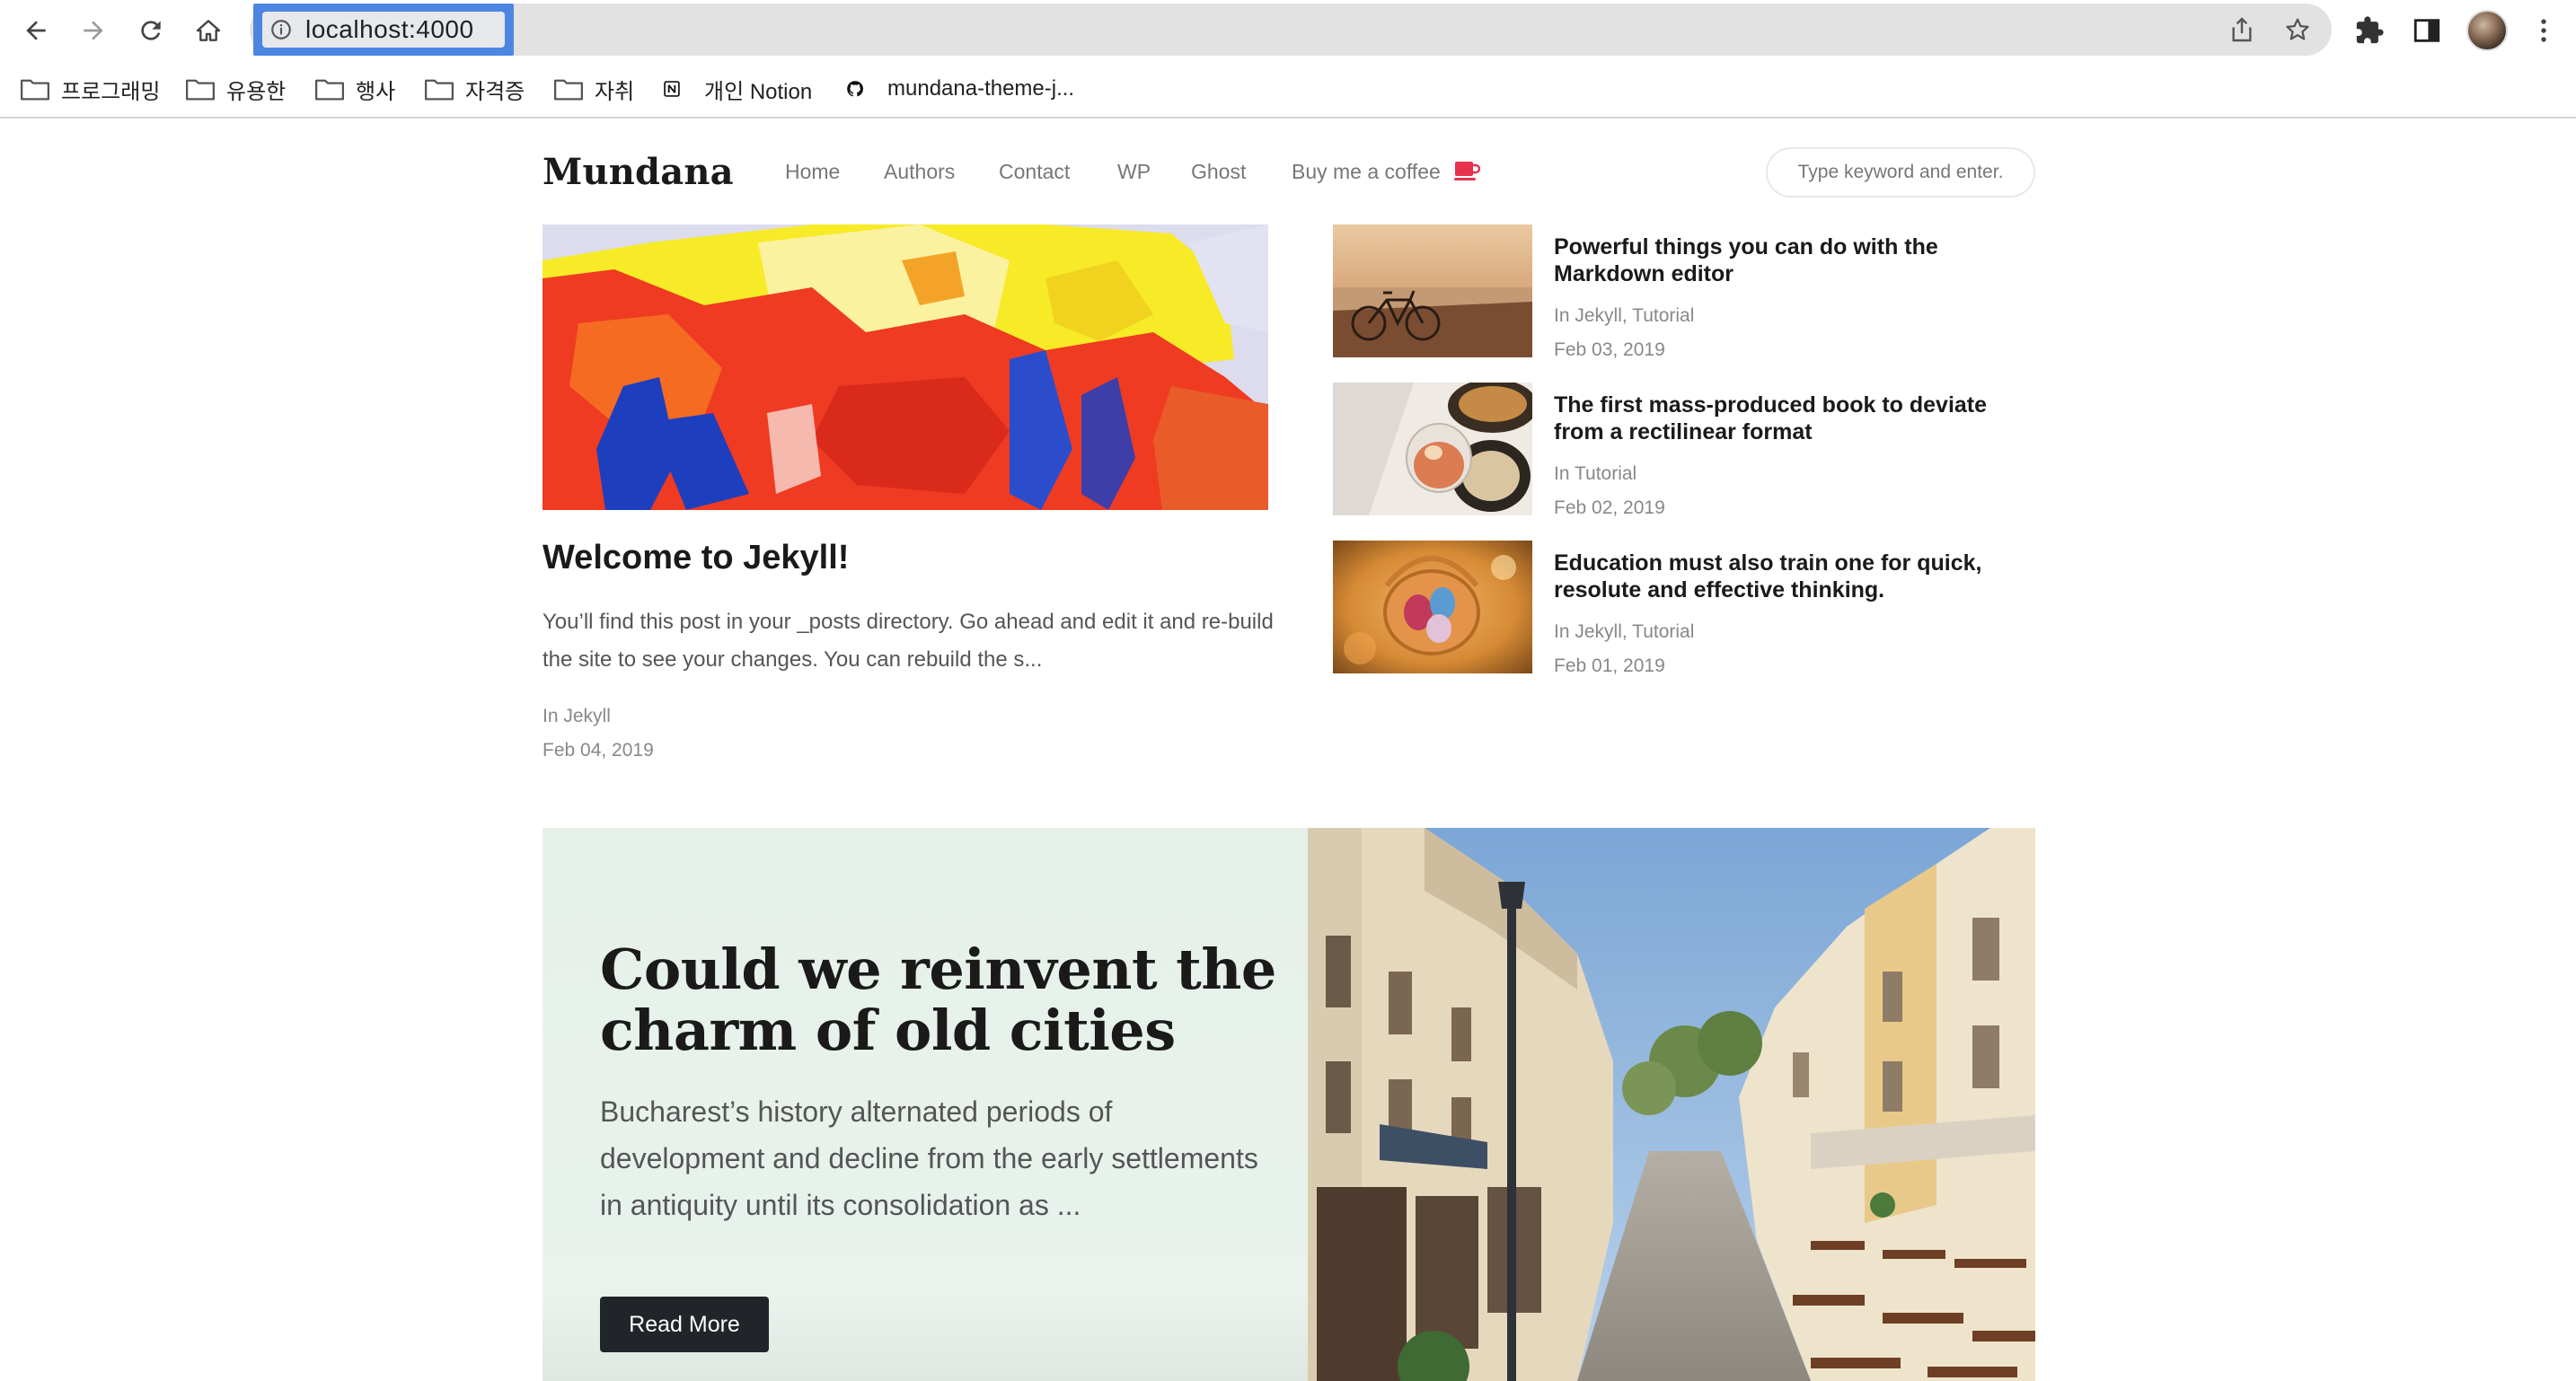 This screenshot has height=1381, width=2576. I want to click on puzzle-icon, so click(2370, 30).